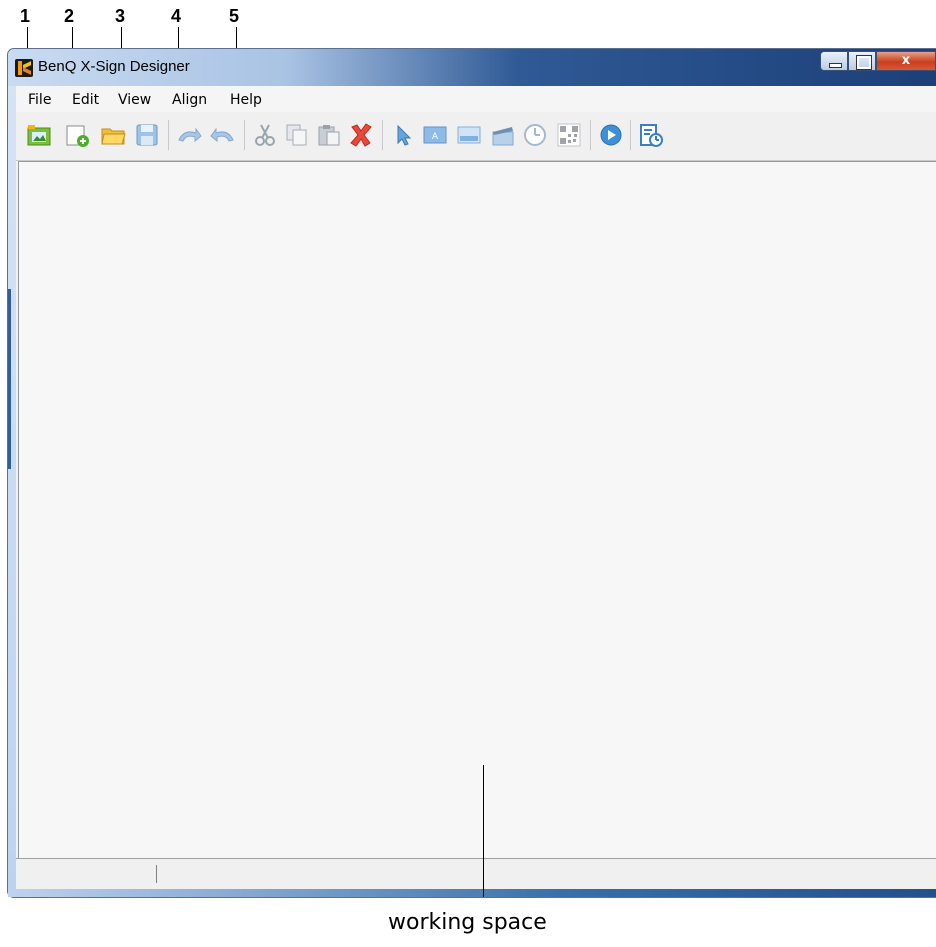  Describe the element at coordinates (9, 379) in the screenshot. I see `window-left-accent` at that location.